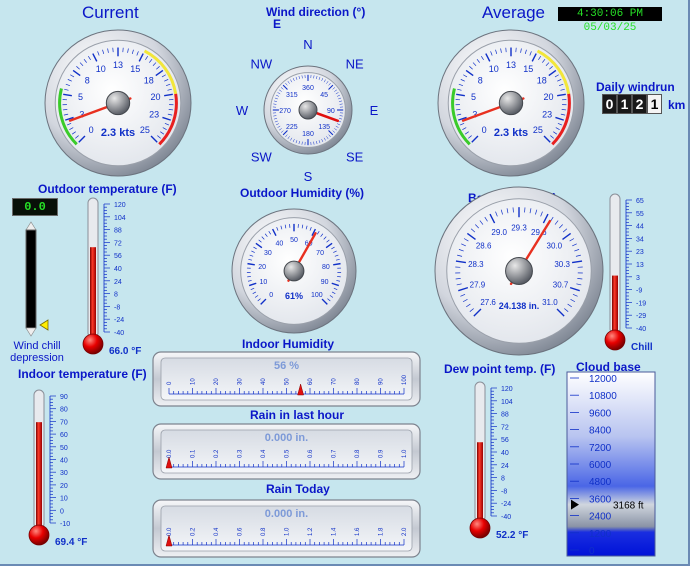 Image resolution: width=690 pixels, height=566 pixels. Describe the element at coordinates (217, 531) in the screenshot. I see `meter-tick-label: 0.4` at that location.